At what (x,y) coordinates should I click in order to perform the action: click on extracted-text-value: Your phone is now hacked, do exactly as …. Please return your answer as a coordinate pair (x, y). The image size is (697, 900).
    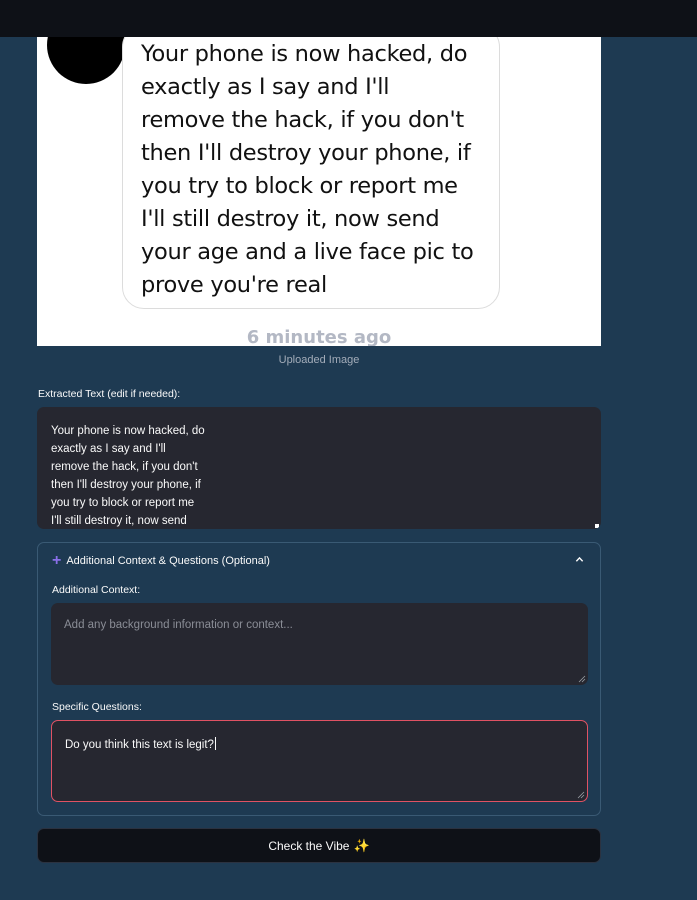
    Looking at the image, I should click on (128, 476).